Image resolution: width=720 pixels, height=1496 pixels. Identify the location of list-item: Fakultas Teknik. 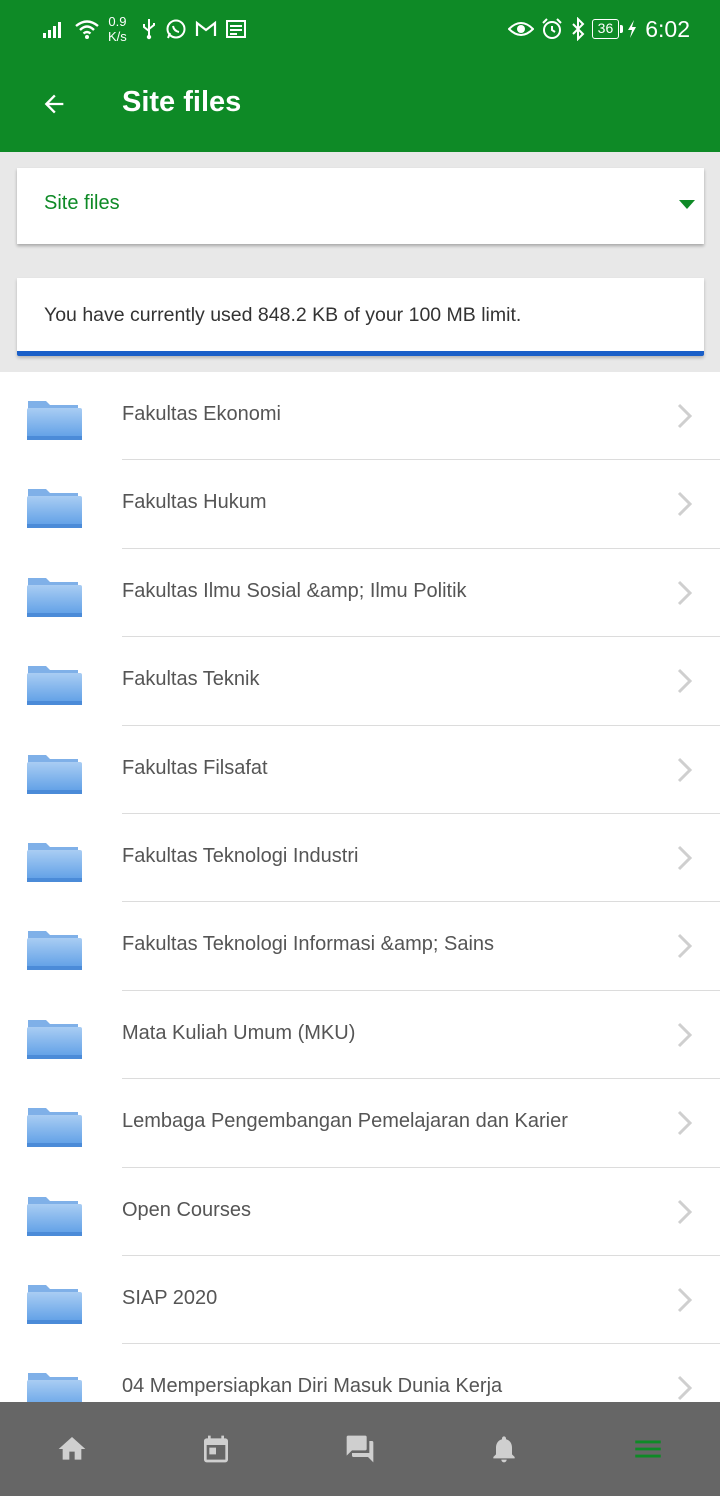
(360, 681).